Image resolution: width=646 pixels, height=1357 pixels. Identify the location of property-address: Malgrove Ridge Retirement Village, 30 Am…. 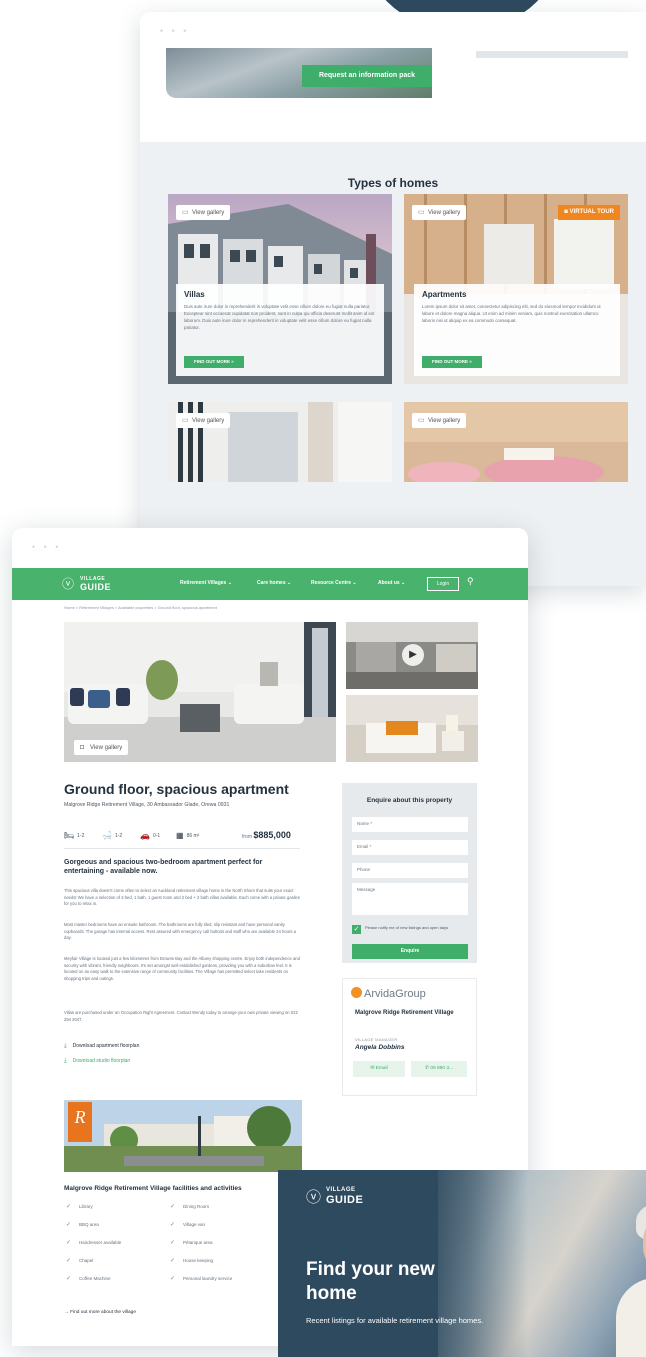
(147, 805).